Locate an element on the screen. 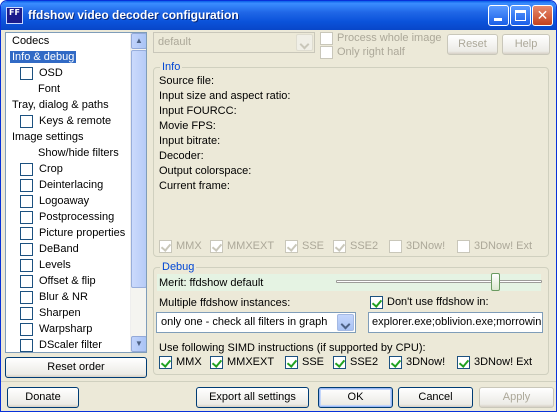 This screenshot has width=557, height=412. chevron-down-icon is located at coordinates (345, 322).